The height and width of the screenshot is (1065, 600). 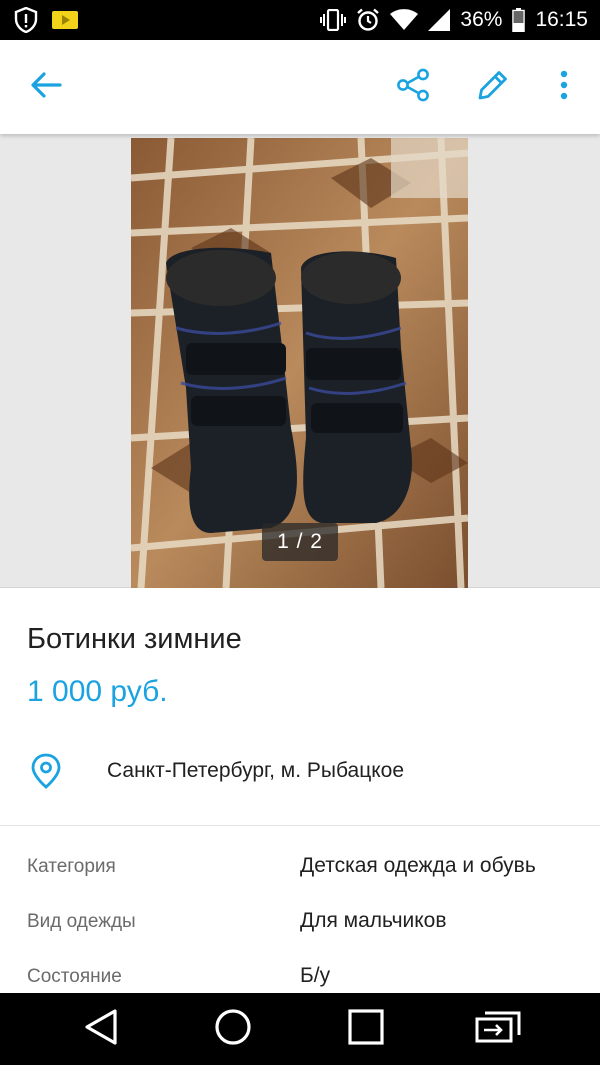 I want to click on param-value: Б/у, so click(x=315, y=975).